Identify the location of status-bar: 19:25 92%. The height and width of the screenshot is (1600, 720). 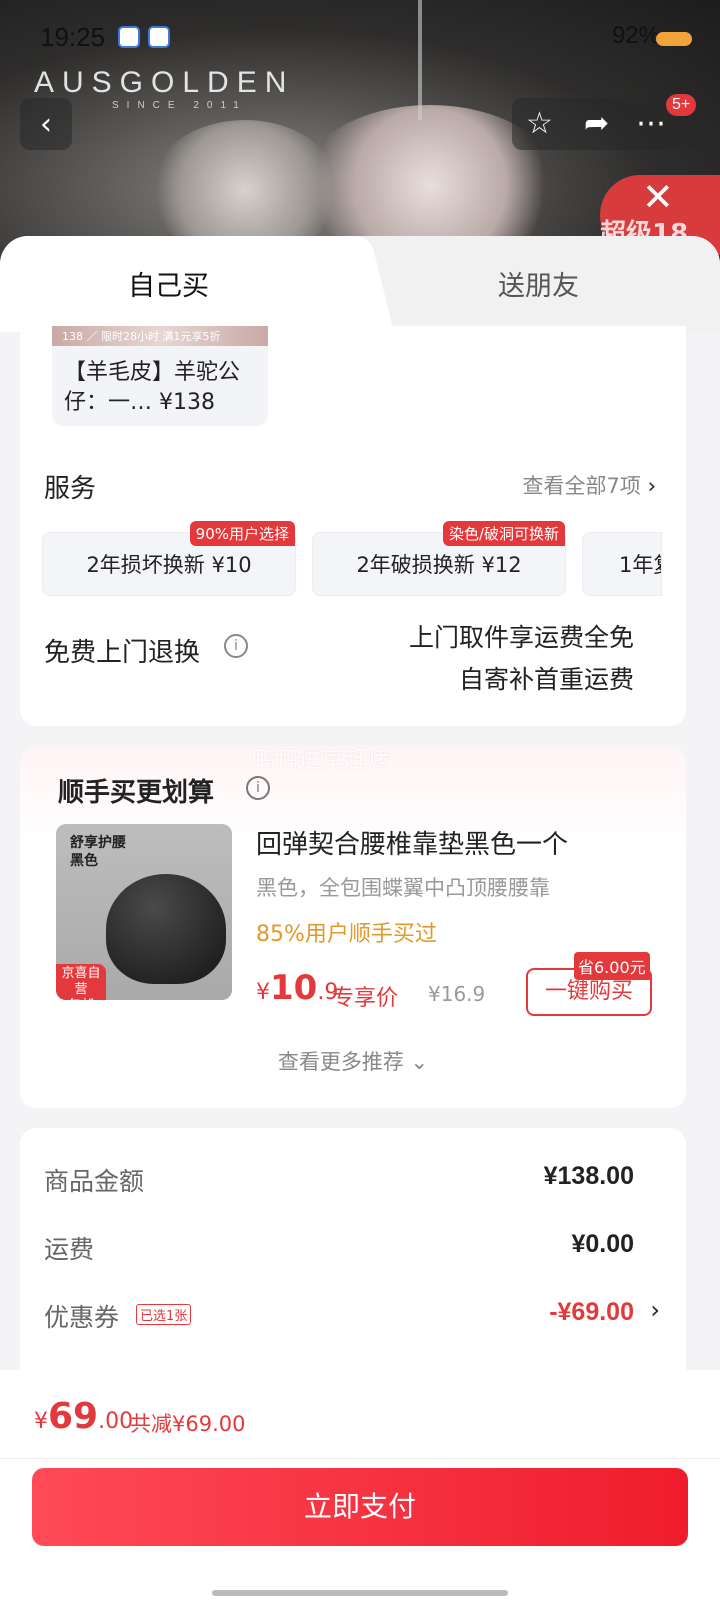
(360, 38).